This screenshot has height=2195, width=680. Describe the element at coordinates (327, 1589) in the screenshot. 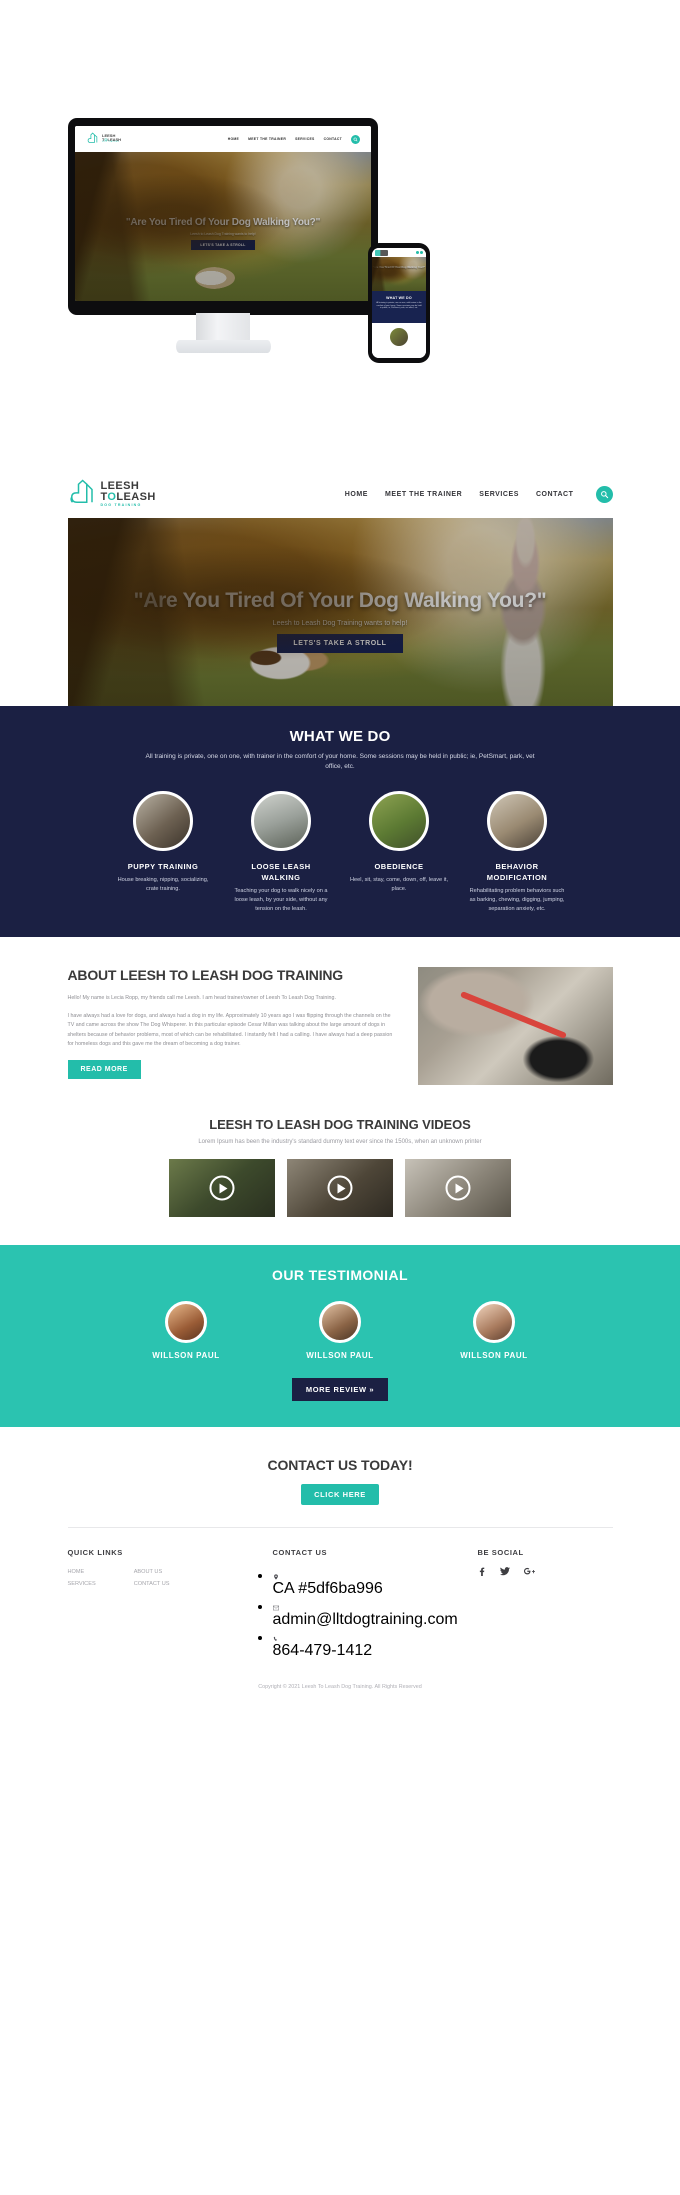

I see `footer-address-text: CA #5df6ba996` at that location.